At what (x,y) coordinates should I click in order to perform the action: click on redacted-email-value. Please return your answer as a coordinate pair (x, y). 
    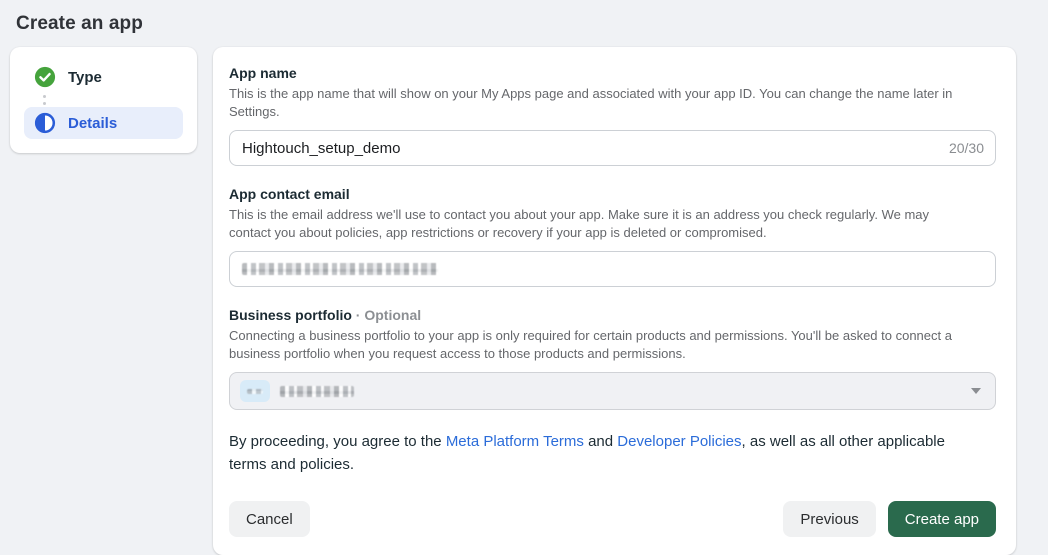
    Looking at the image, I should click on (340, 269).